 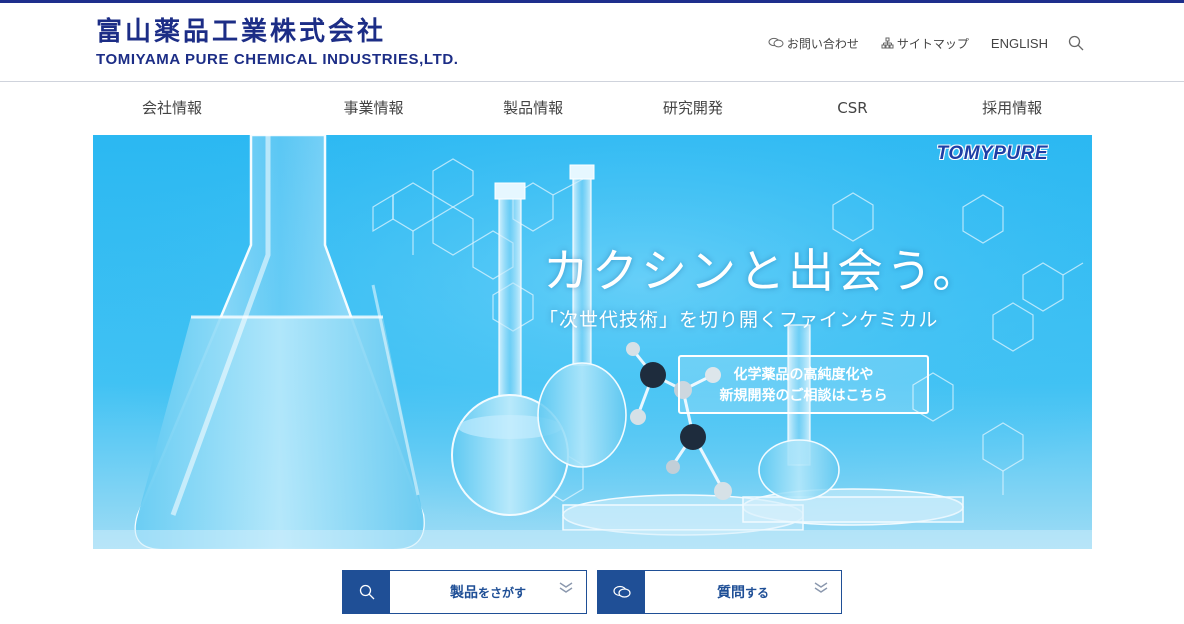 What do you see at coordinates (730, 593) in the screenshot?
I see `ask-question-label-strong: 質問` at bounding box center [730, 593].